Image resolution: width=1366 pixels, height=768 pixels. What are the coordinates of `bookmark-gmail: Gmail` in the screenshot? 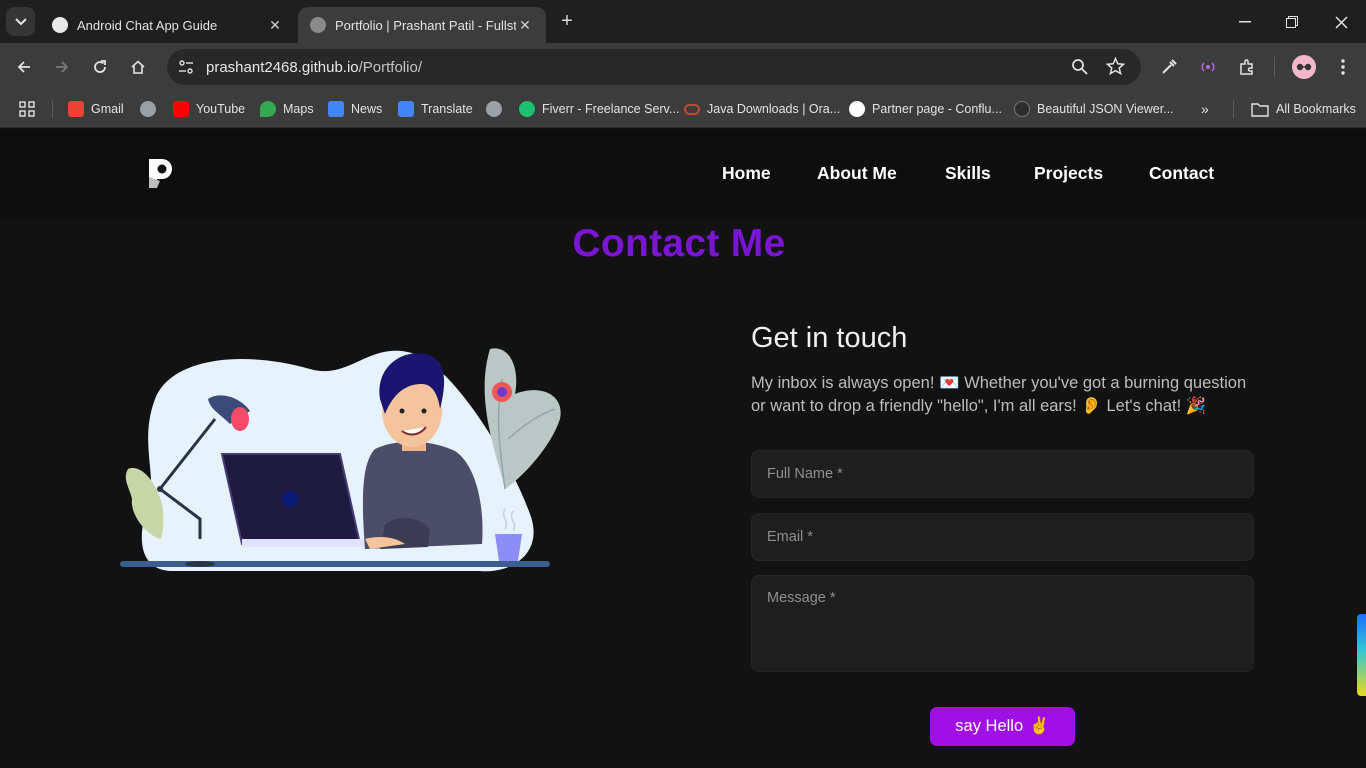 It's located at (96, 109).